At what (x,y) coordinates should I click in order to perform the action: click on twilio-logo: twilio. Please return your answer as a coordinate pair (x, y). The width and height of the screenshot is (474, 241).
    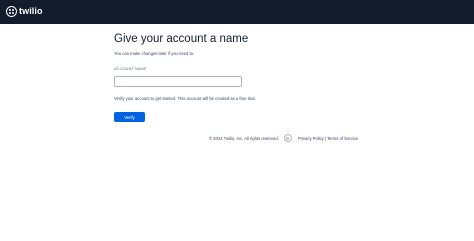
    Looking at the image, I should click on (24, 11).